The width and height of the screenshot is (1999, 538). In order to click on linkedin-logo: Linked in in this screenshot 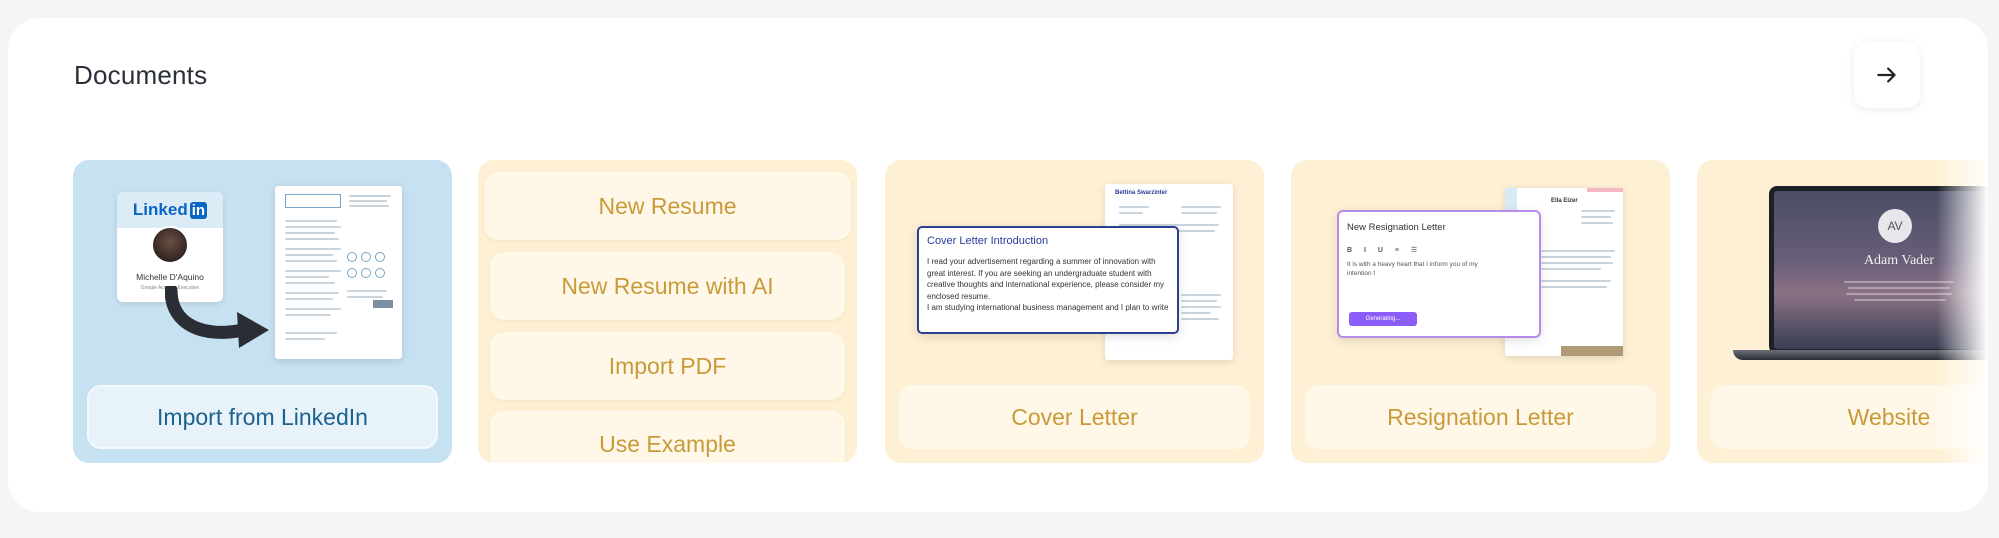, I will do `click(170, 210)`.